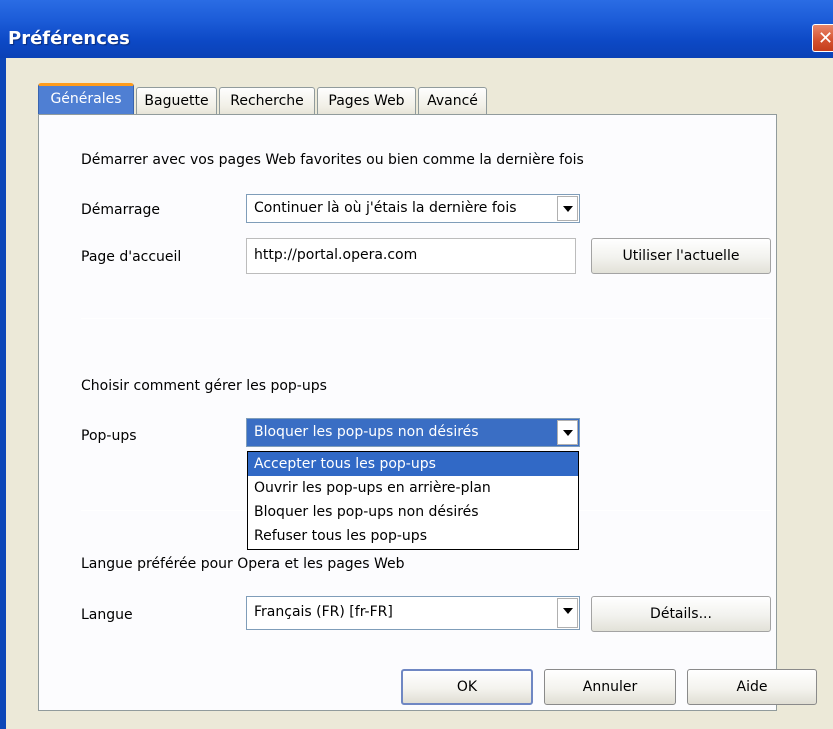  What do you see at coordinates (825, 38) in the screenshot?
I see `close-icon: ✕` at bounding box center [825, 38].